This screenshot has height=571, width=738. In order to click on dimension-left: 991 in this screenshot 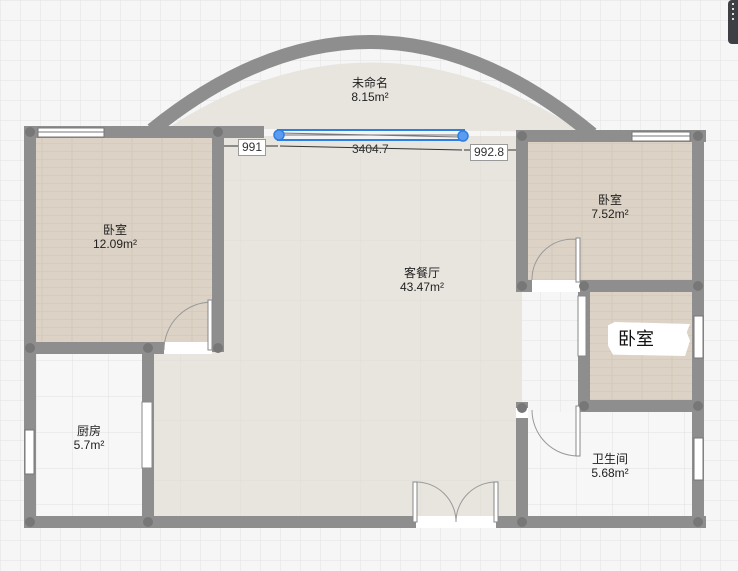, I will do `click(252, 147)`.